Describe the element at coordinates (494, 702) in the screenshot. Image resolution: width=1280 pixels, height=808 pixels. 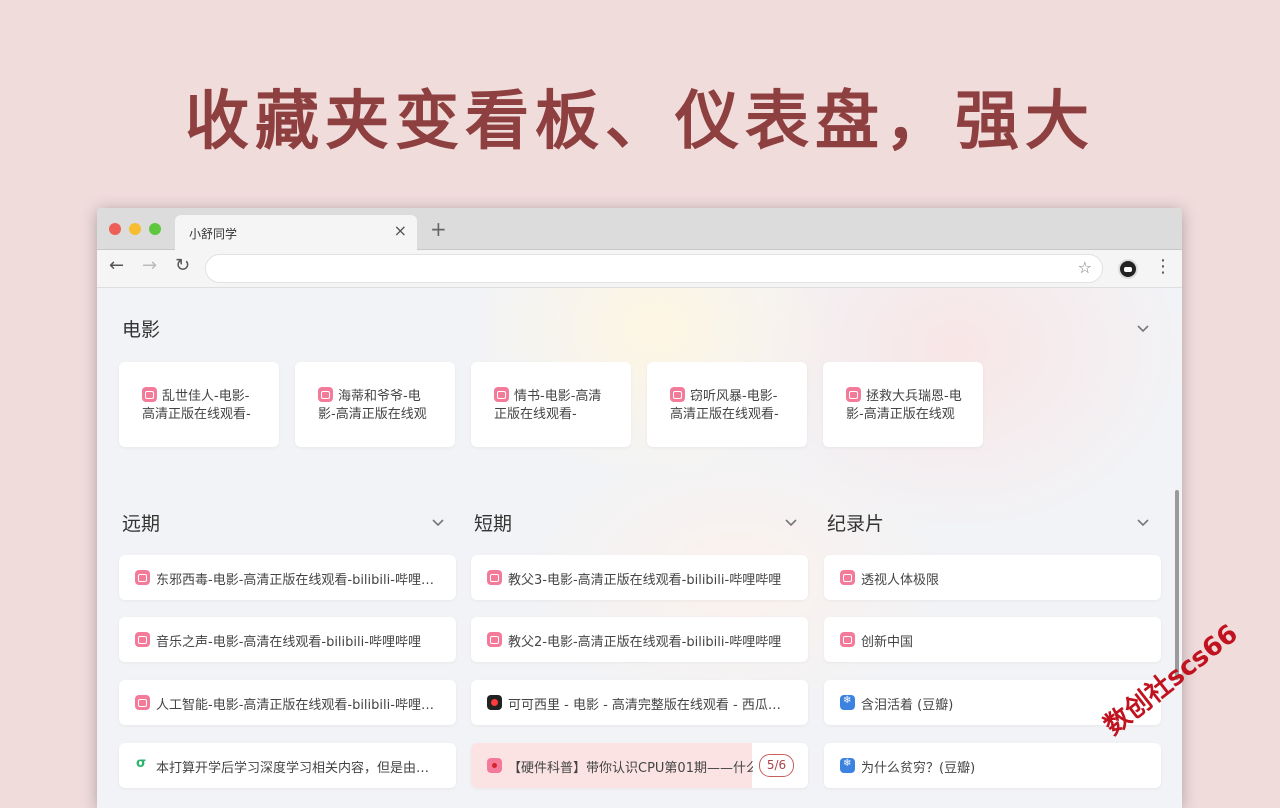
I see `xigua-icon` at that location.